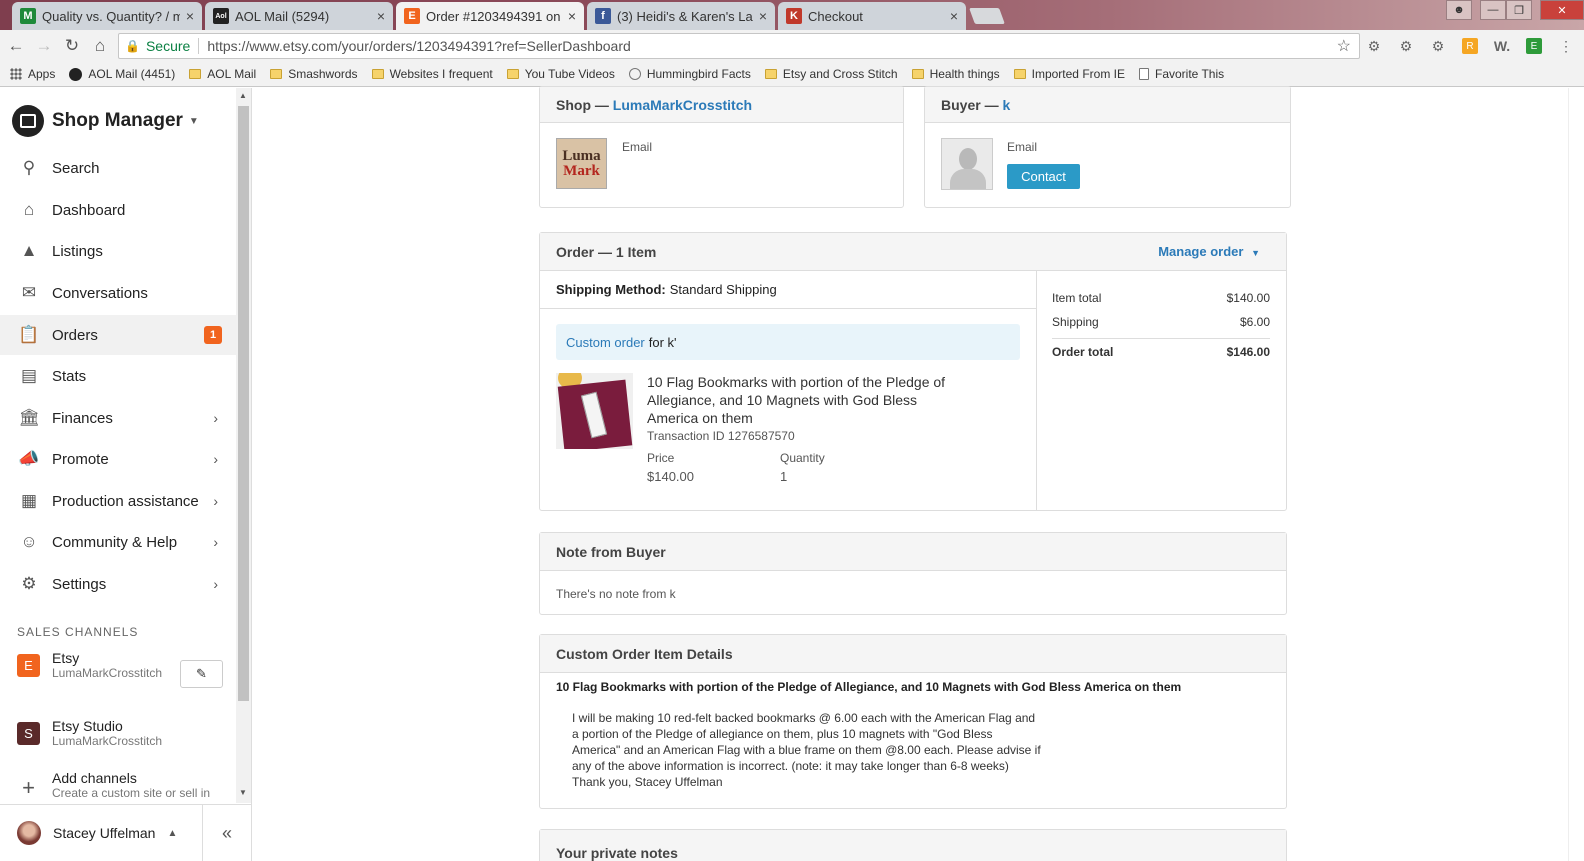 Image resolution: width=1584 pixels, height=861 pixels. Describe the element at coordinates (172, 833) in the screenshot. I see `caret-up-icon: ▲` at that location.